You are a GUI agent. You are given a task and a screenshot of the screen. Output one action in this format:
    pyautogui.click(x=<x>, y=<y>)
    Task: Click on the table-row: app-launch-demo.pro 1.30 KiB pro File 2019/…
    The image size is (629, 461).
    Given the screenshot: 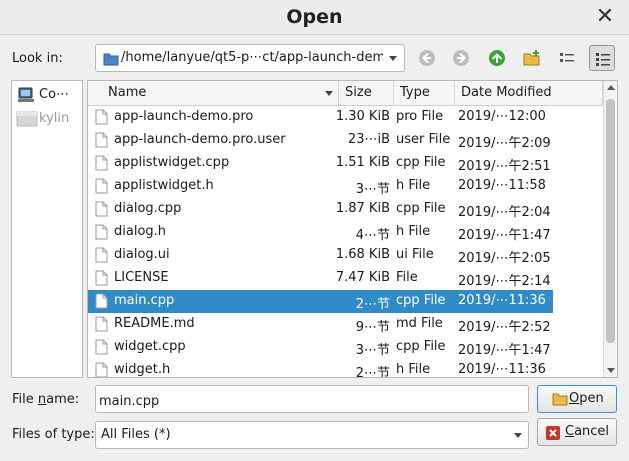 What is the action you would take?
    pyautogui.click(x=320, y=117)
    